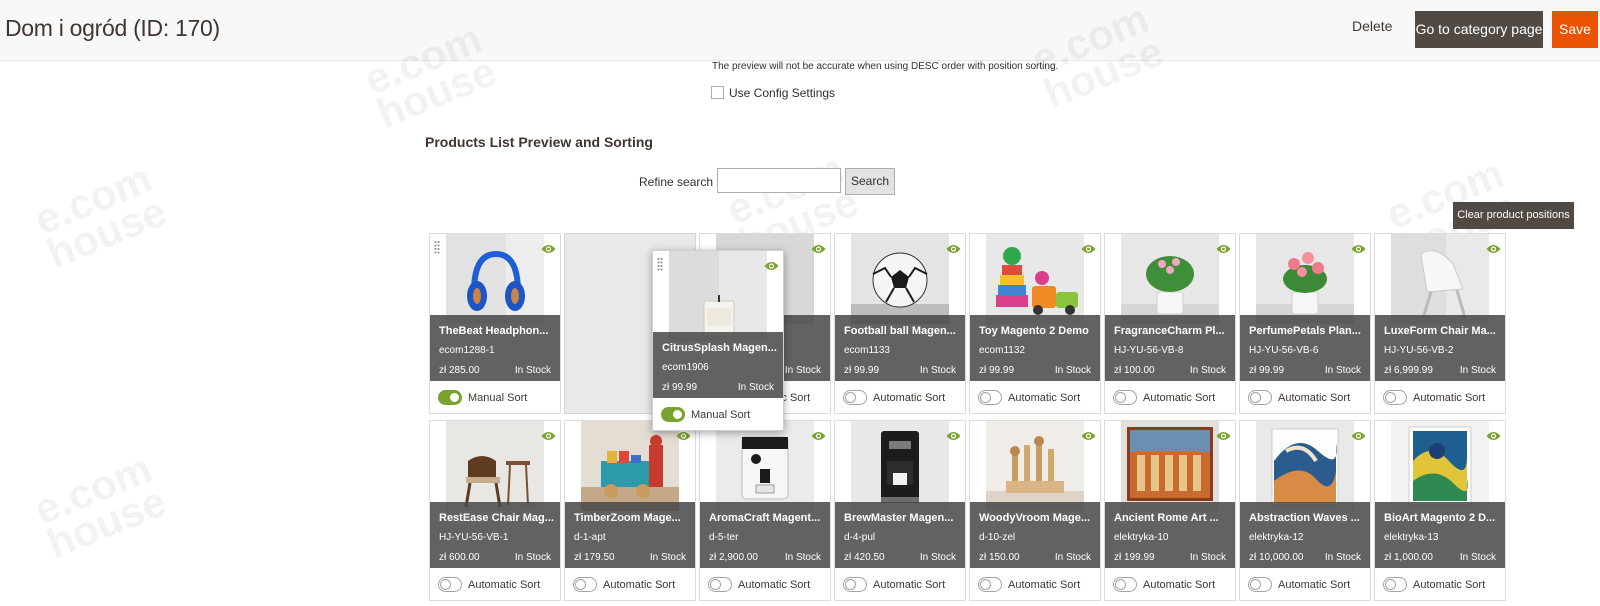  What do you see at coordinates (1575, 29) in the screenshot?
I see `save-button: Save` at bounding box center [1575, 29].